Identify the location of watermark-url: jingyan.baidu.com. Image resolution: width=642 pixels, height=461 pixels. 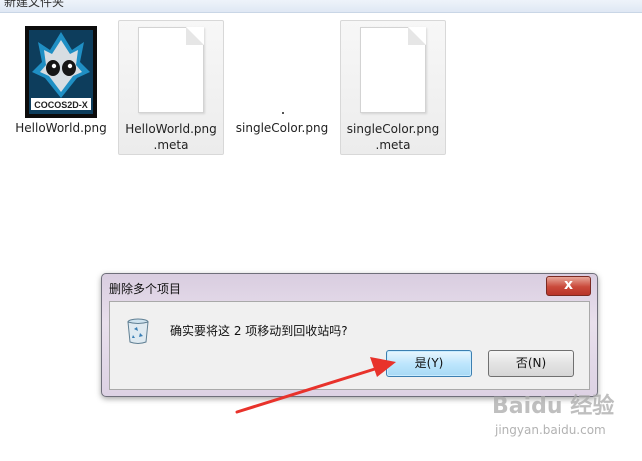
(550, 430).